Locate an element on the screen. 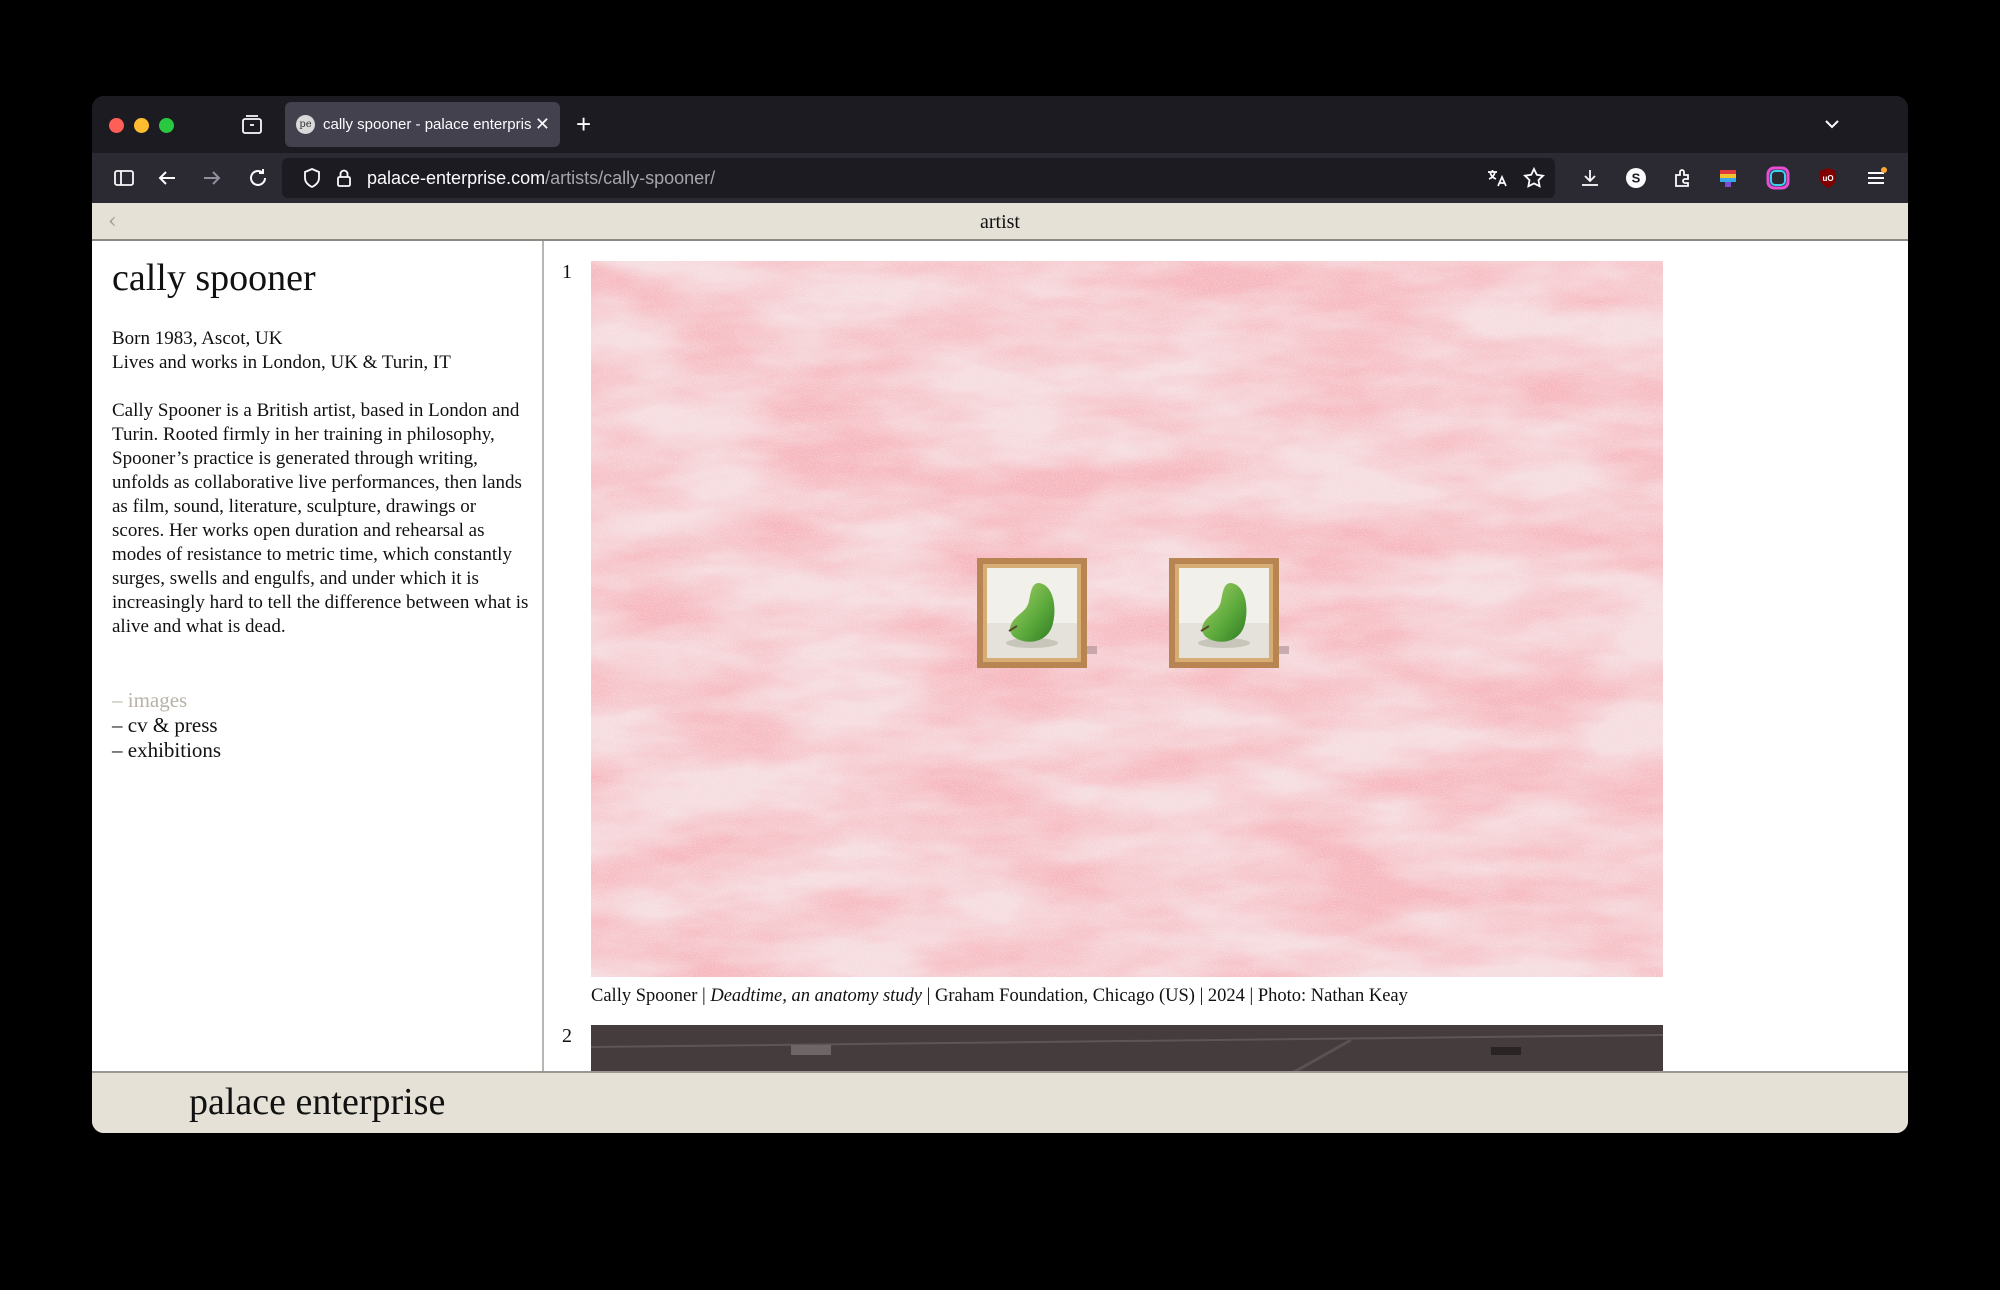 The image size is (2000, 1290). artist-name: cally spooner is located at coordinates (214, 278).